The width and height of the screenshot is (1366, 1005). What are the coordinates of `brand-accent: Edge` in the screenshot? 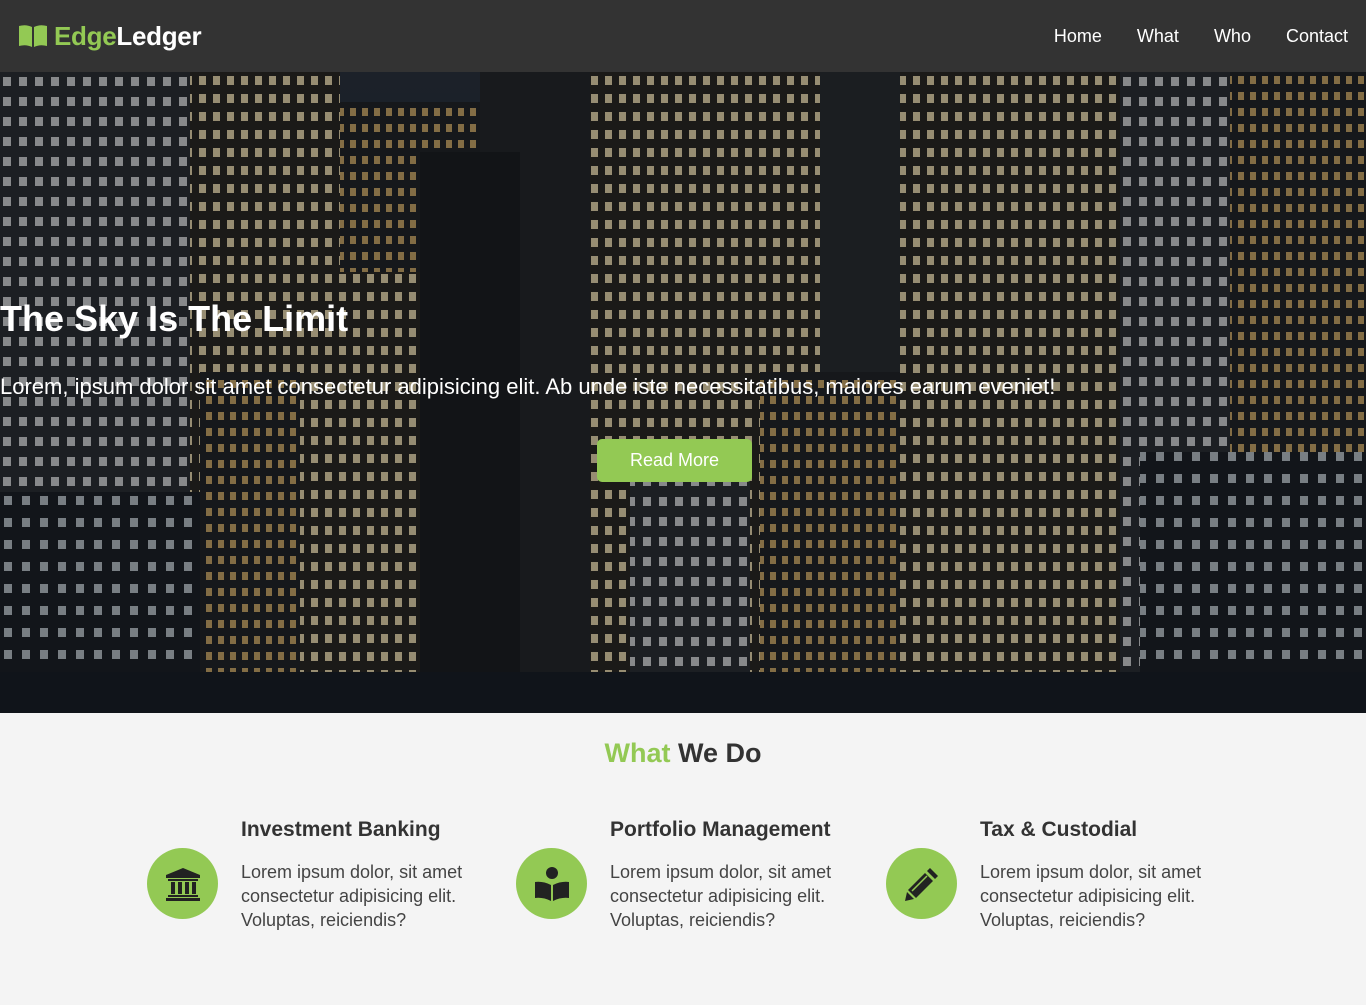 It's located at (85, 35).